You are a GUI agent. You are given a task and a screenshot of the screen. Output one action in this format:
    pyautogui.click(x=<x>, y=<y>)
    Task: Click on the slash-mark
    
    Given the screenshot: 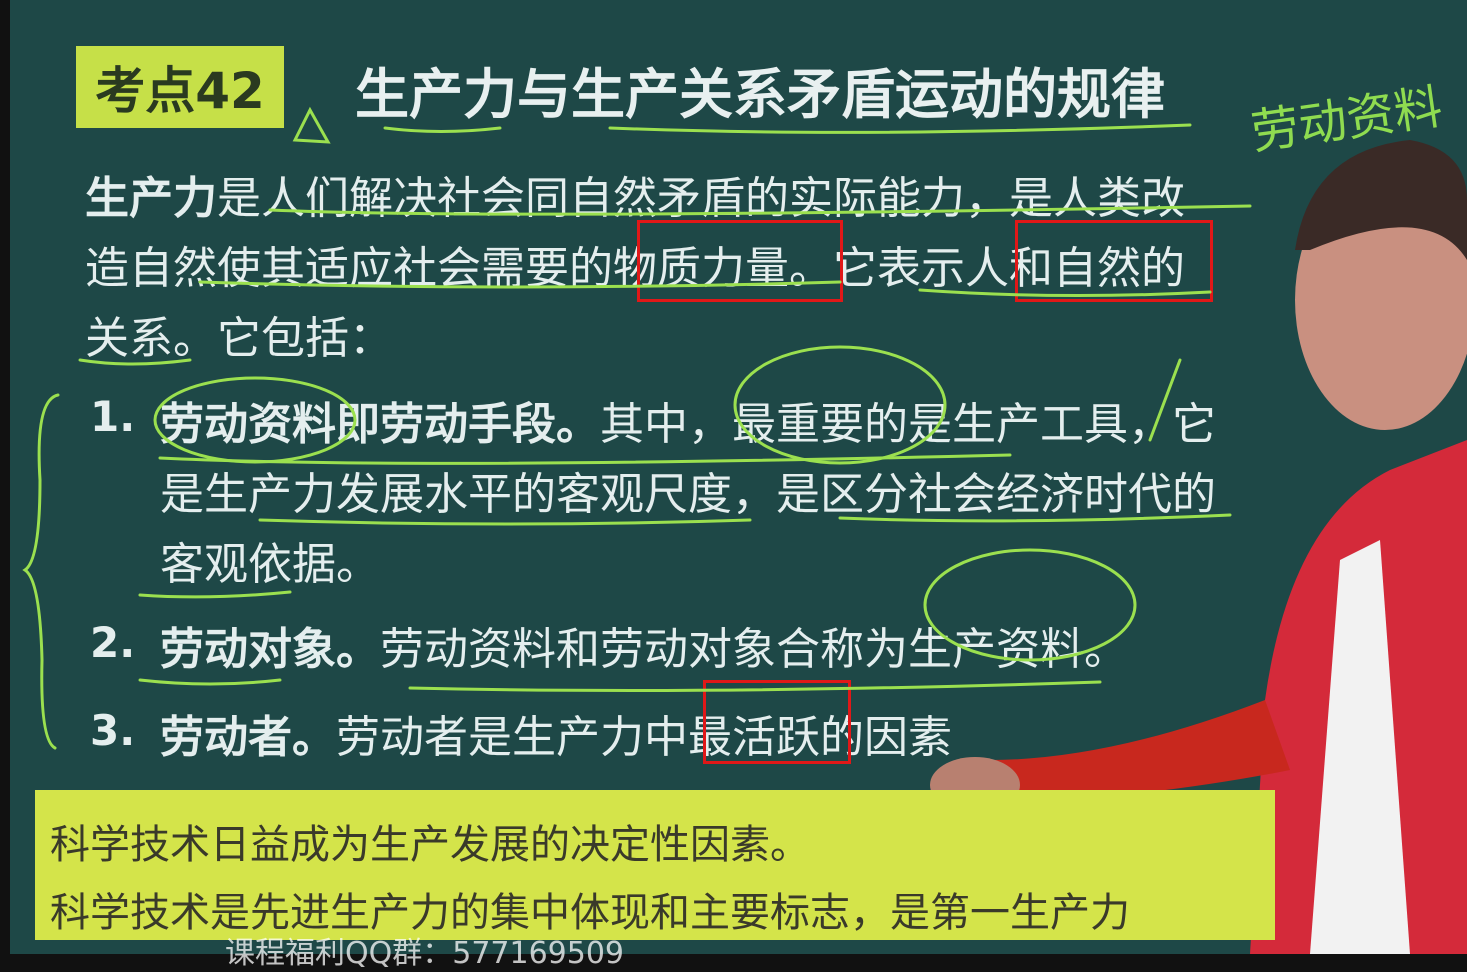 What is the action you would take?
    pyautogui.click(x=1165, y=400)
    